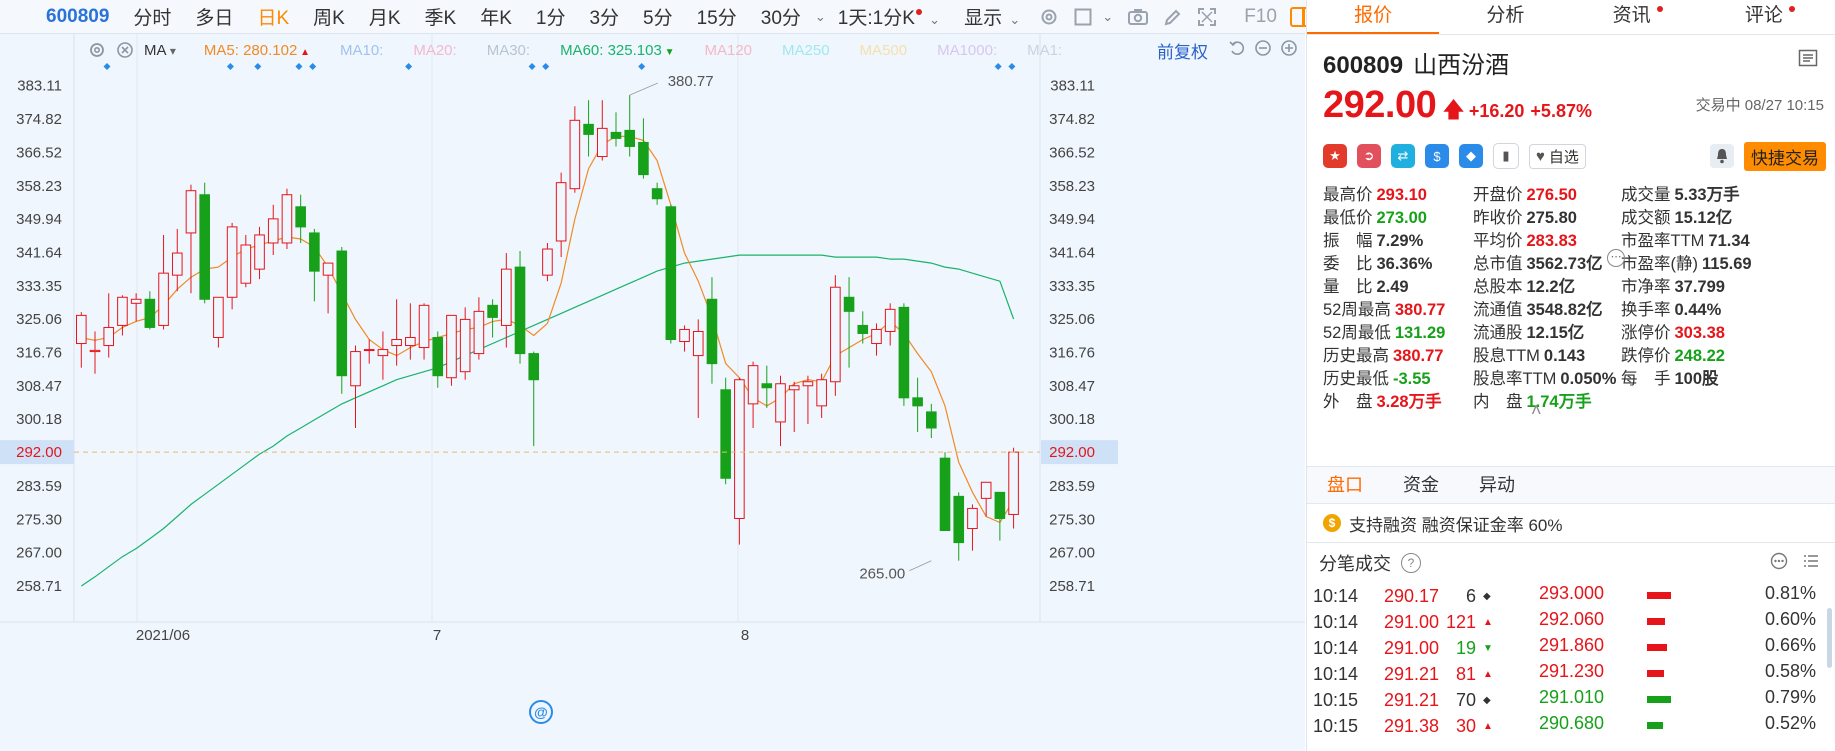 The height and width of the screenshot is (751, 1835). Describe the element at coordinates (1403, 156) in the screenshot. I see `shuffle-icon: ⇄` at that location.